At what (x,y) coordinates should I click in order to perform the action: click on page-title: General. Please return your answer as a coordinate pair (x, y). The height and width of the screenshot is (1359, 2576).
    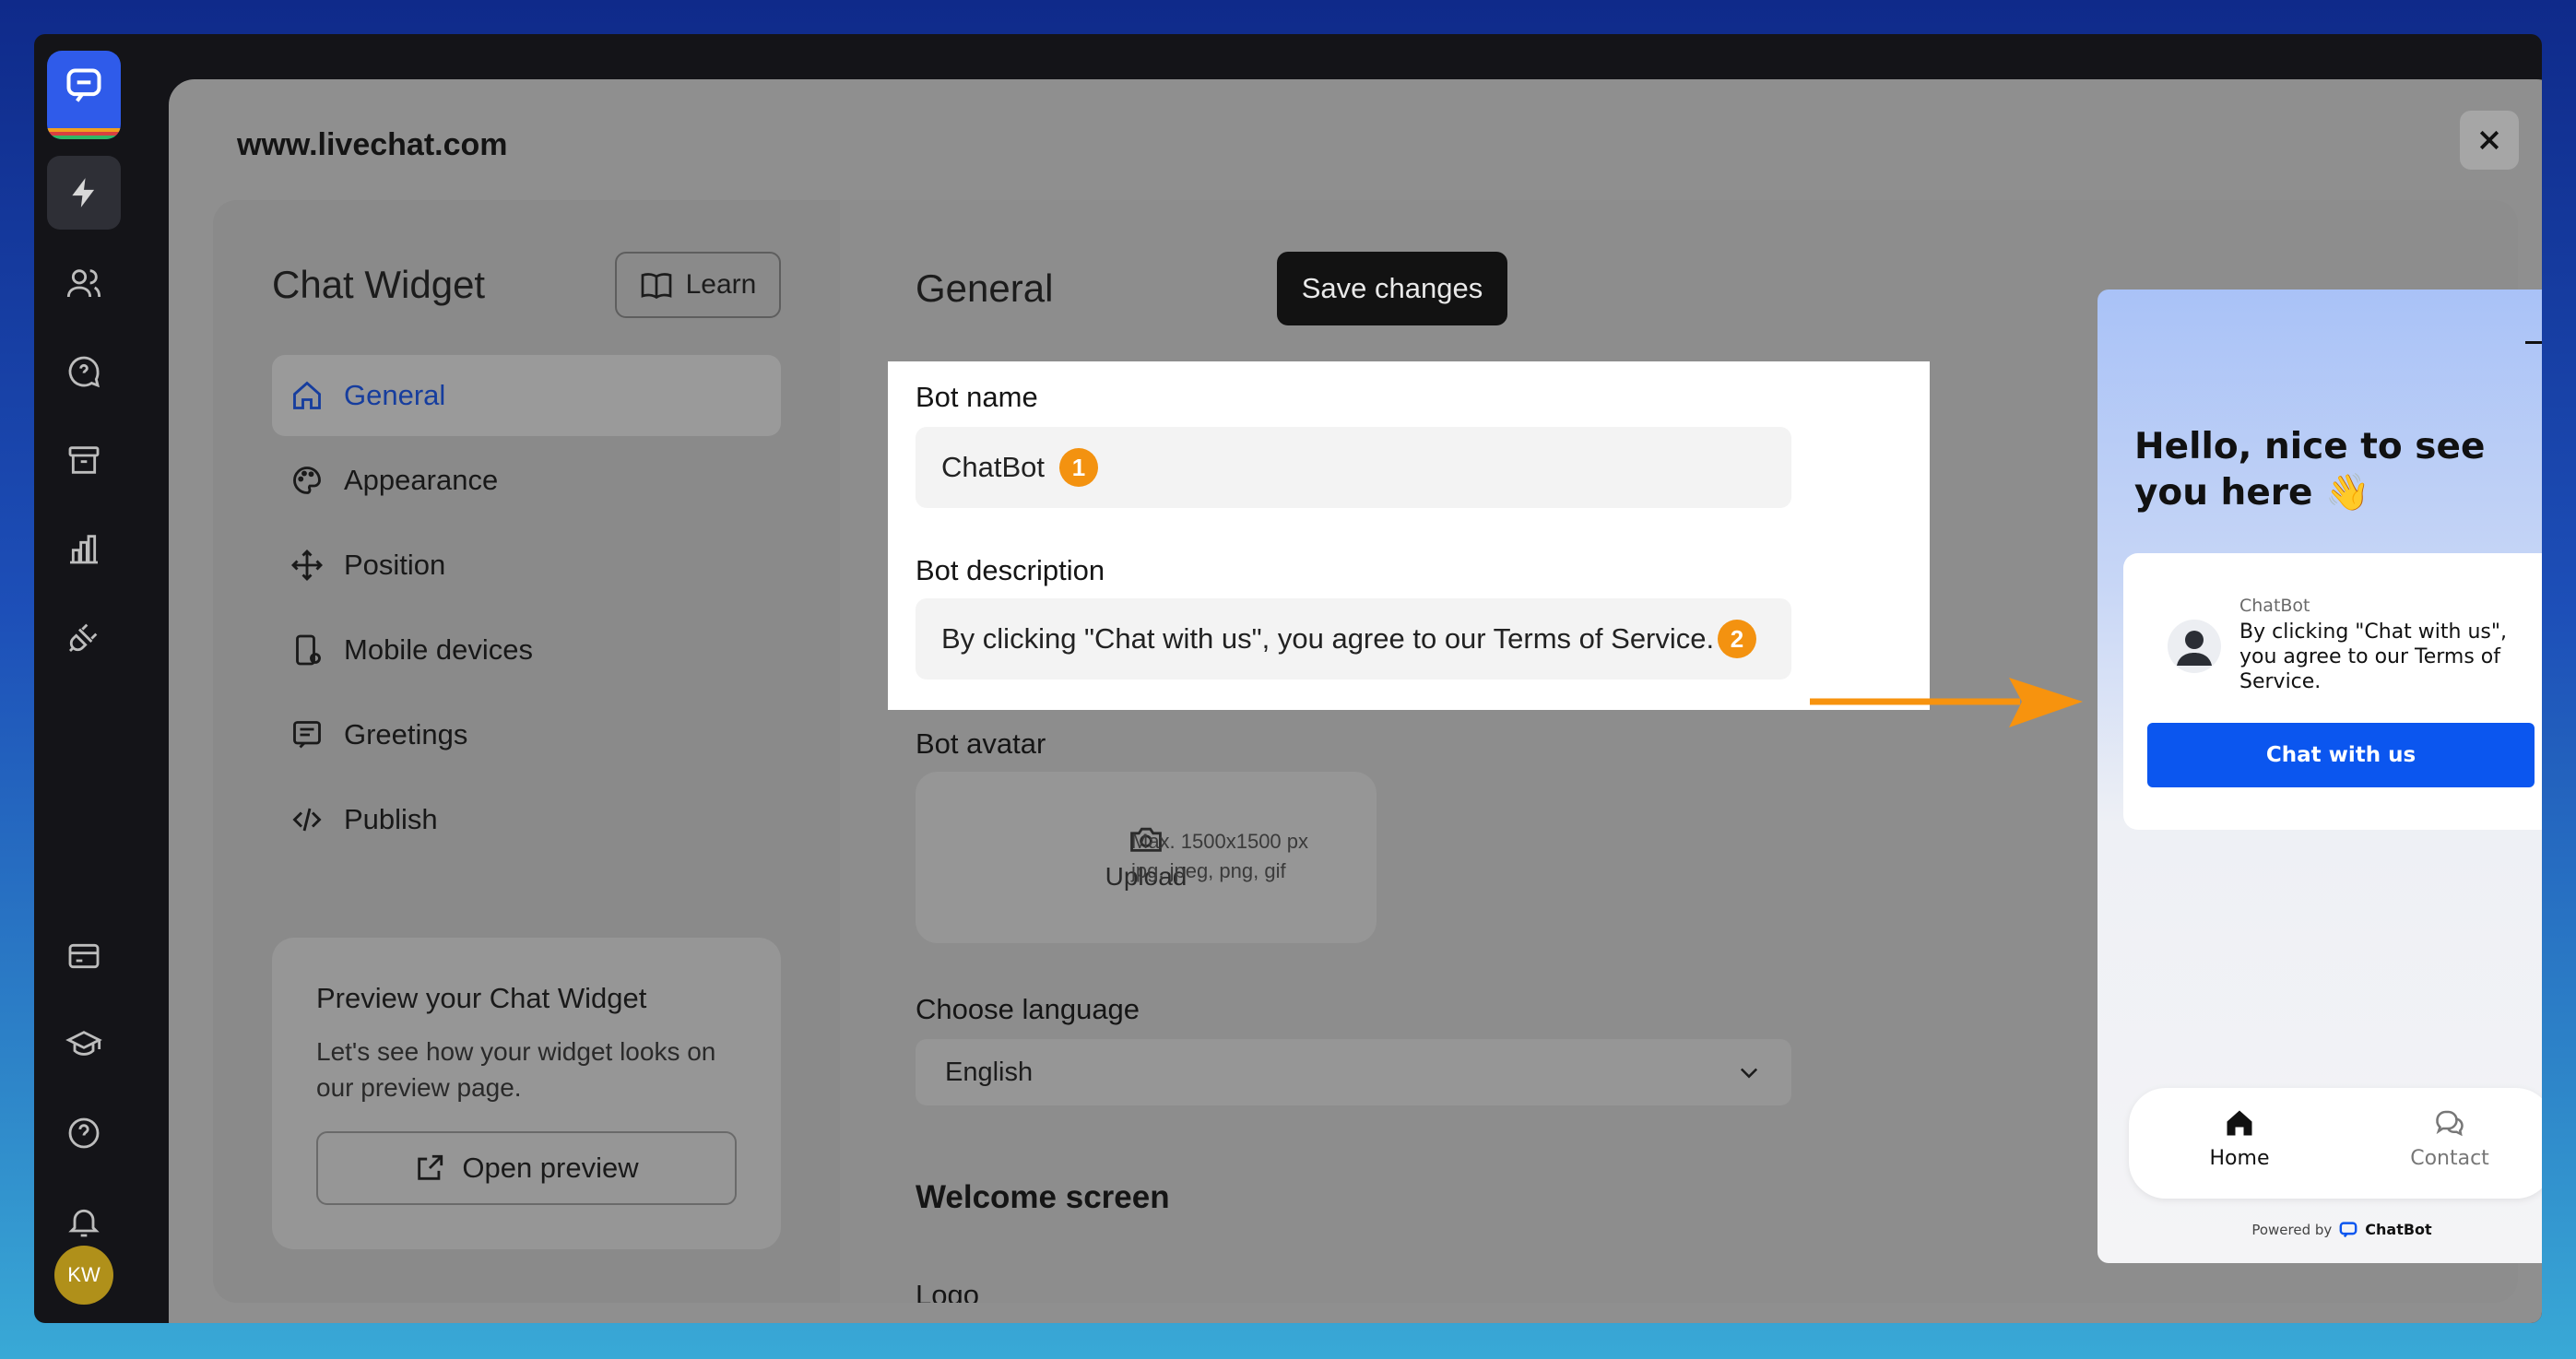
    Looking at the image, I should click on (985, 288).